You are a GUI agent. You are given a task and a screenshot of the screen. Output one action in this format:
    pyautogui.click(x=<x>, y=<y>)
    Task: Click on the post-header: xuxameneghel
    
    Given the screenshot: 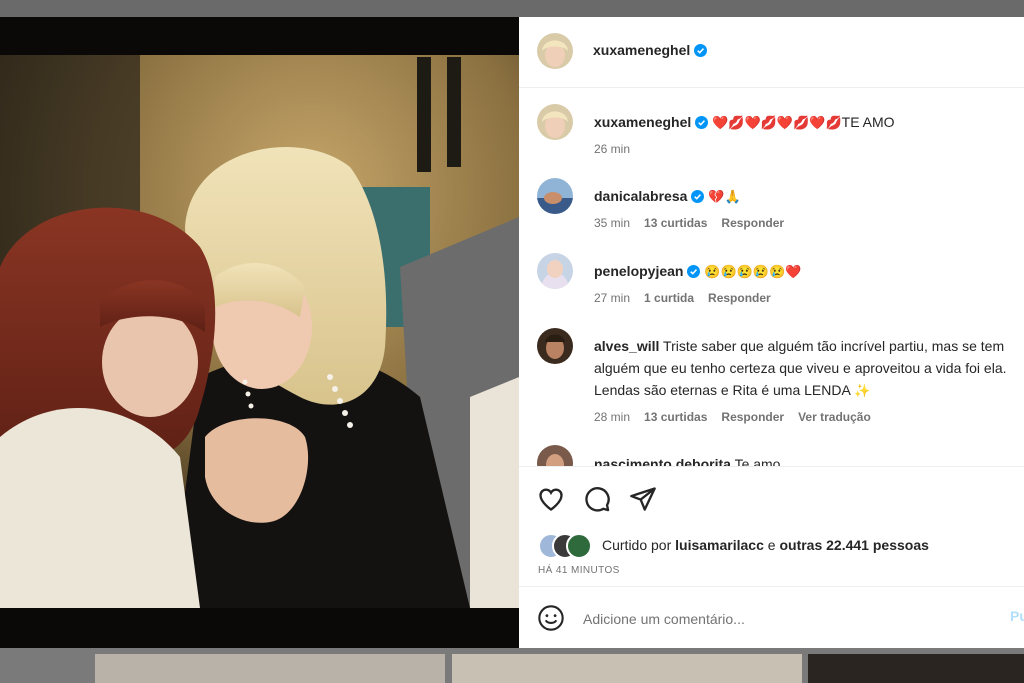 What is the action you would take?
    pyautogui.click(x=771, y=52)
    